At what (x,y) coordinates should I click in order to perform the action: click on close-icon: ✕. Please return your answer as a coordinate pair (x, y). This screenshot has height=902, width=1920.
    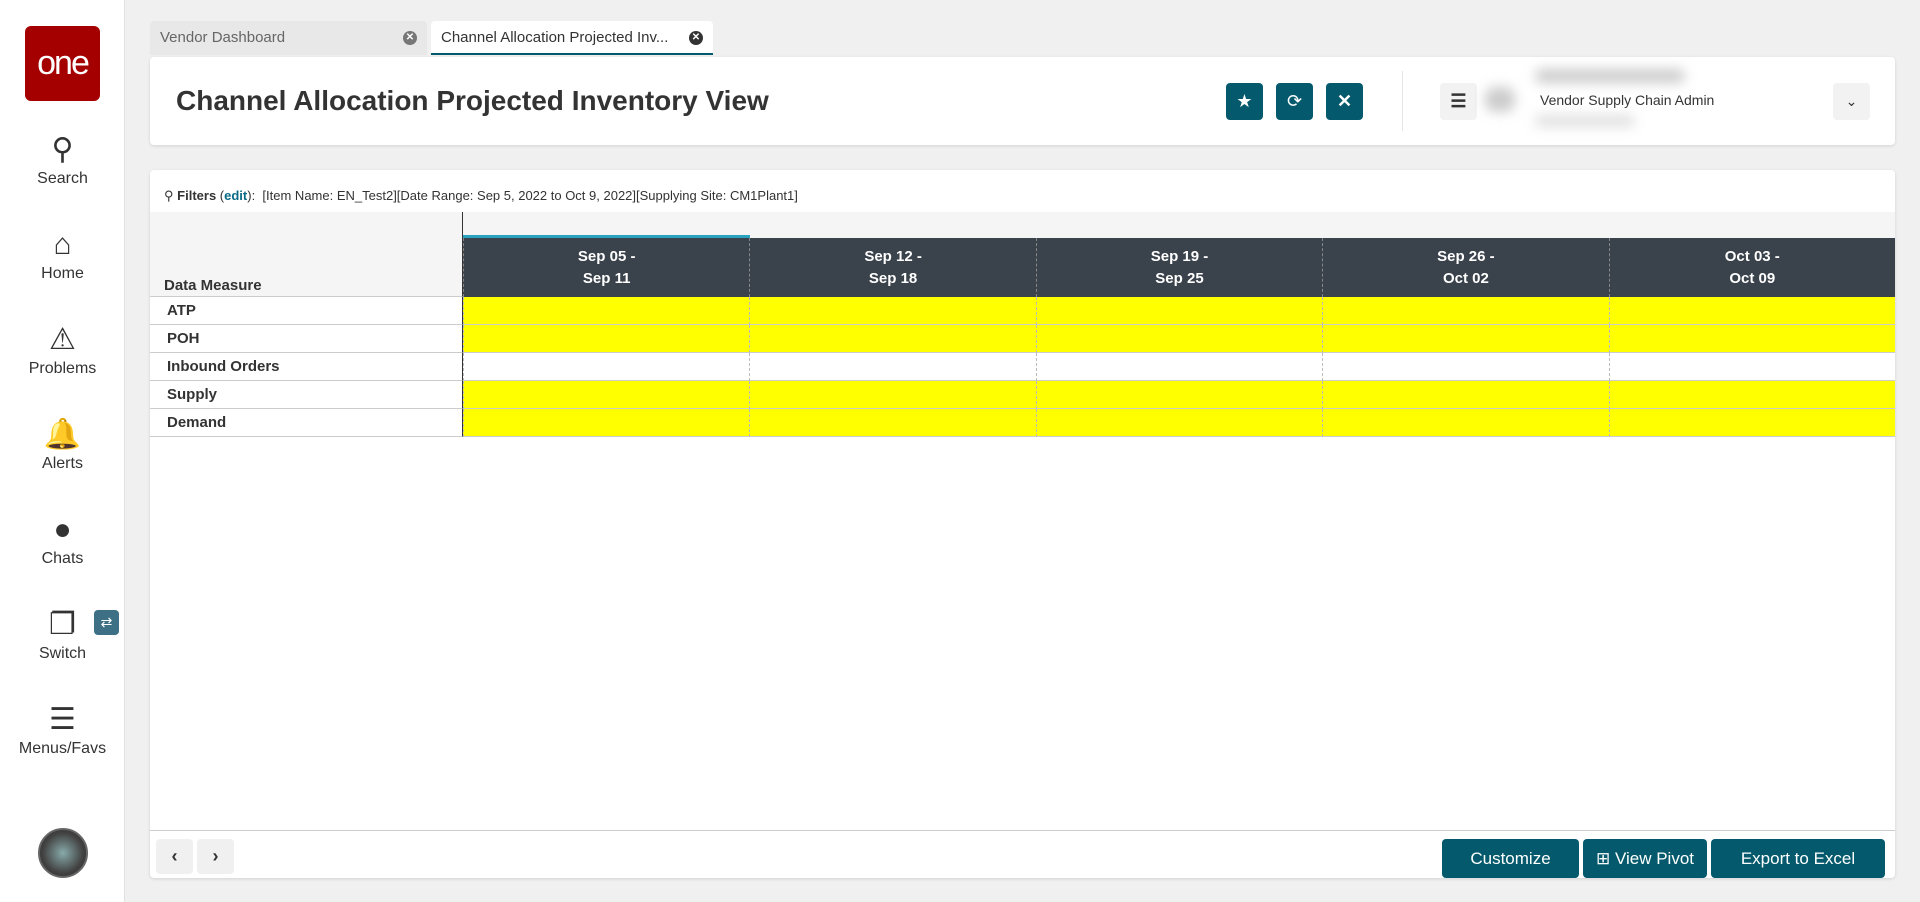
    Looking at the image, I should click on (1344, 101).